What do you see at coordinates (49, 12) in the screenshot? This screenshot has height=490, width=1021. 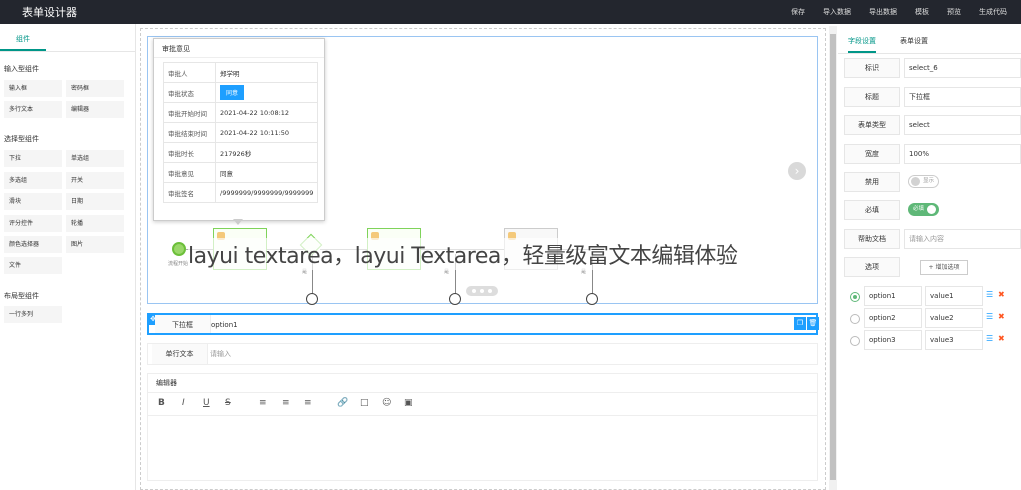 I see `app-title: 表单设计器` at bounding box center [49, 12].